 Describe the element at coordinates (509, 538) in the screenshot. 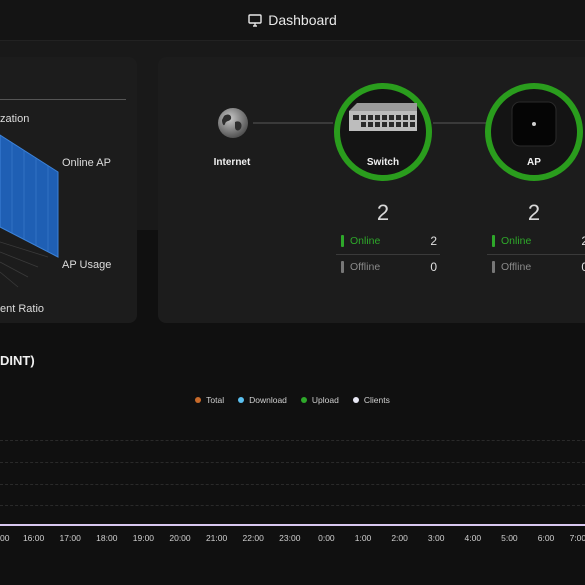

I see `x-axis-tick: 5:00` at that location.